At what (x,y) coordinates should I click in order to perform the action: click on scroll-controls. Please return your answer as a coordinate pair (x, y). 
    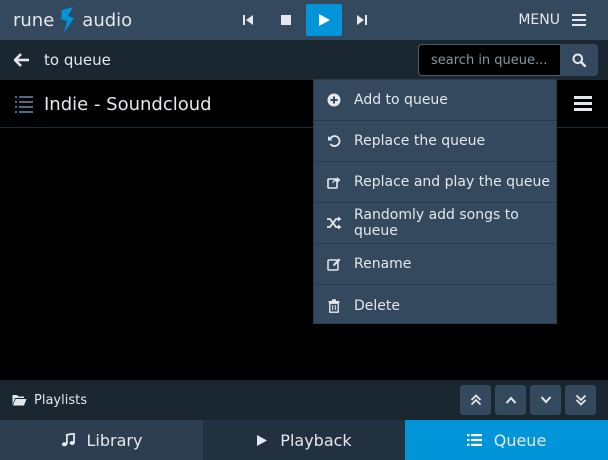
    Looking at the image, I should click on (528, 400).